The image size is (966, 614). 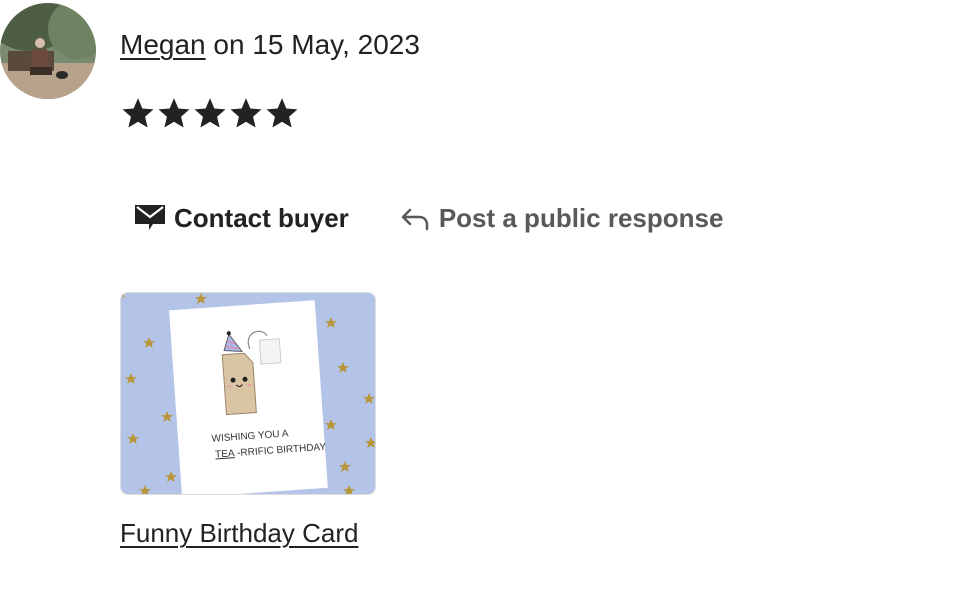 I want to click on reviewer-avatar, so click(x=48, y=51).